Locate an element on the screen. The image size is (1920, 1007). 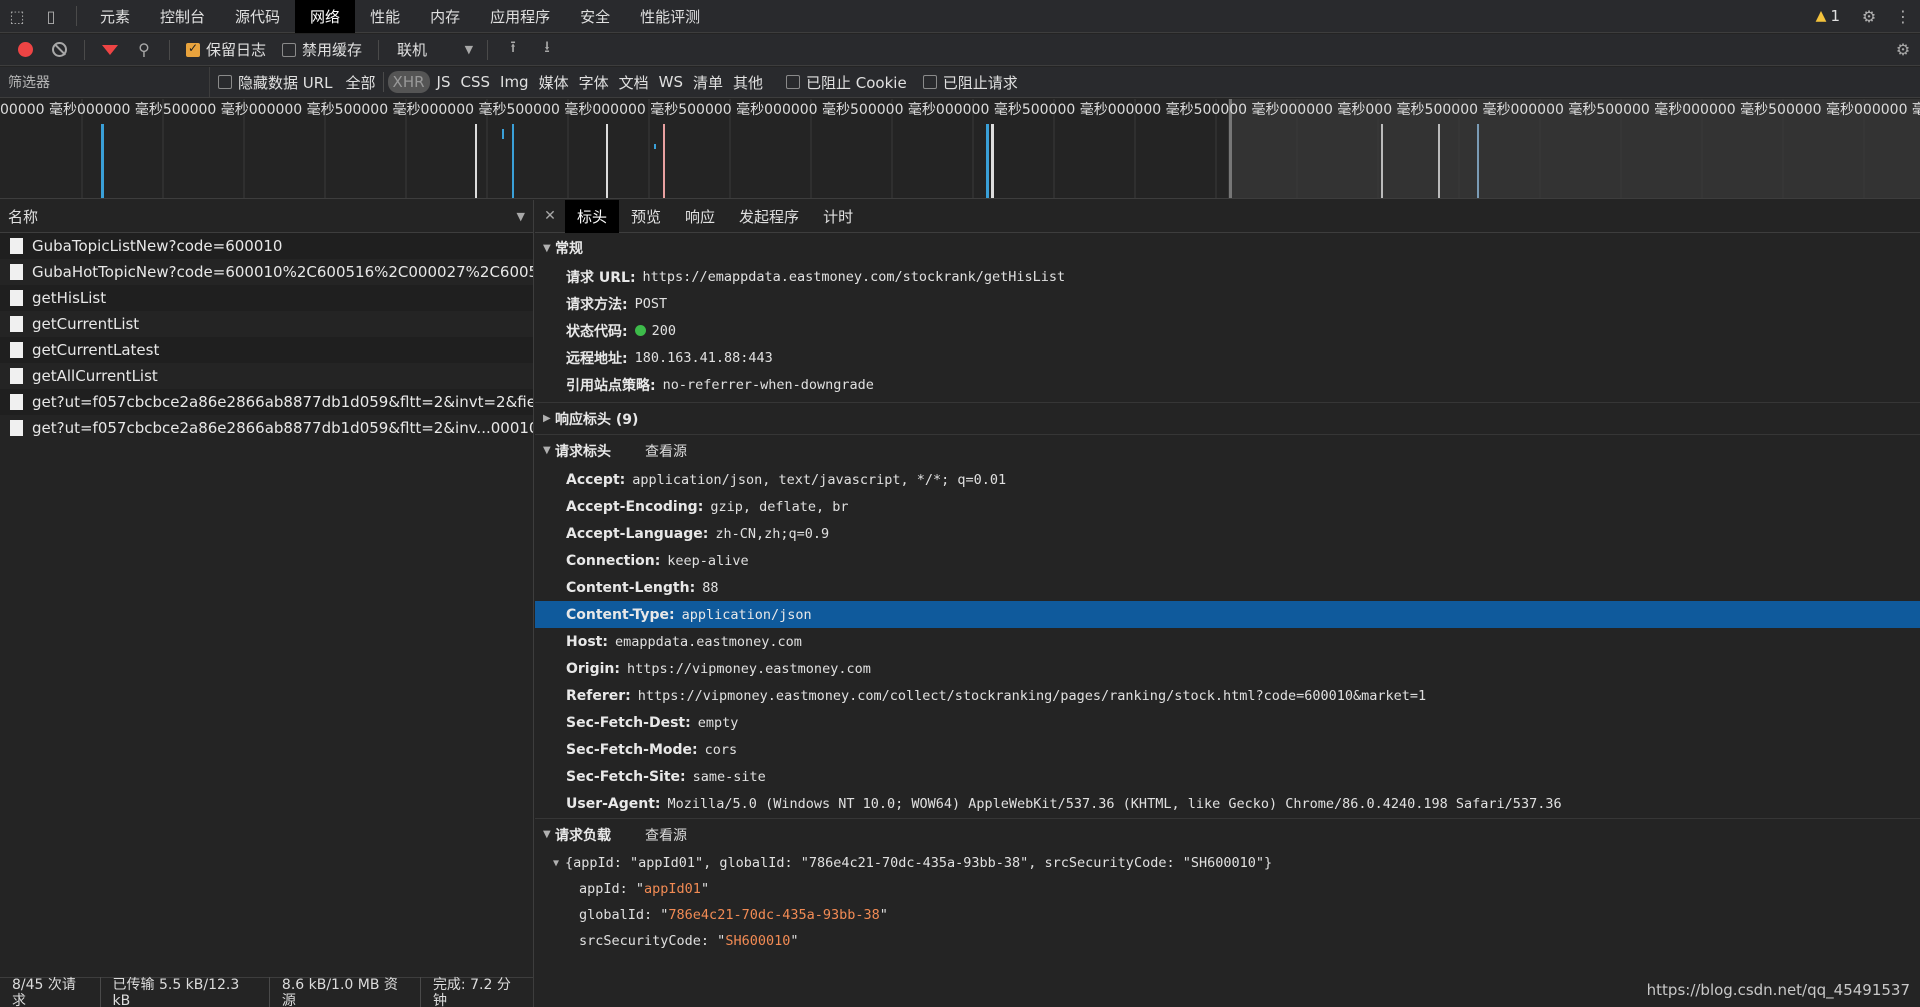
filter-toggle-button is located at coordinates (110, 50).